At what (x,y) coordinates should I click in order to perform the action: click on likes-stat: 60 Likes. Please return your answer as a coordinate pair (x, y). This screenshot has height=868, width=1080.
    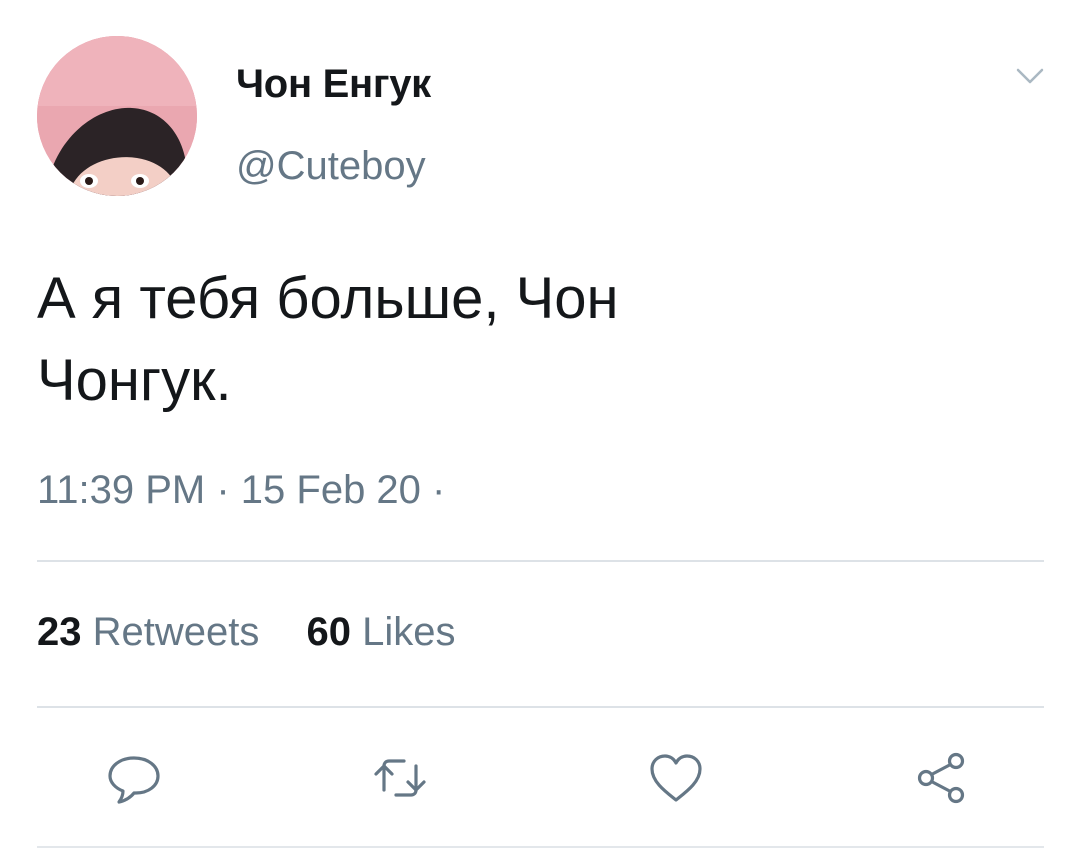
    Looking at the image, I should click on (381, 632).